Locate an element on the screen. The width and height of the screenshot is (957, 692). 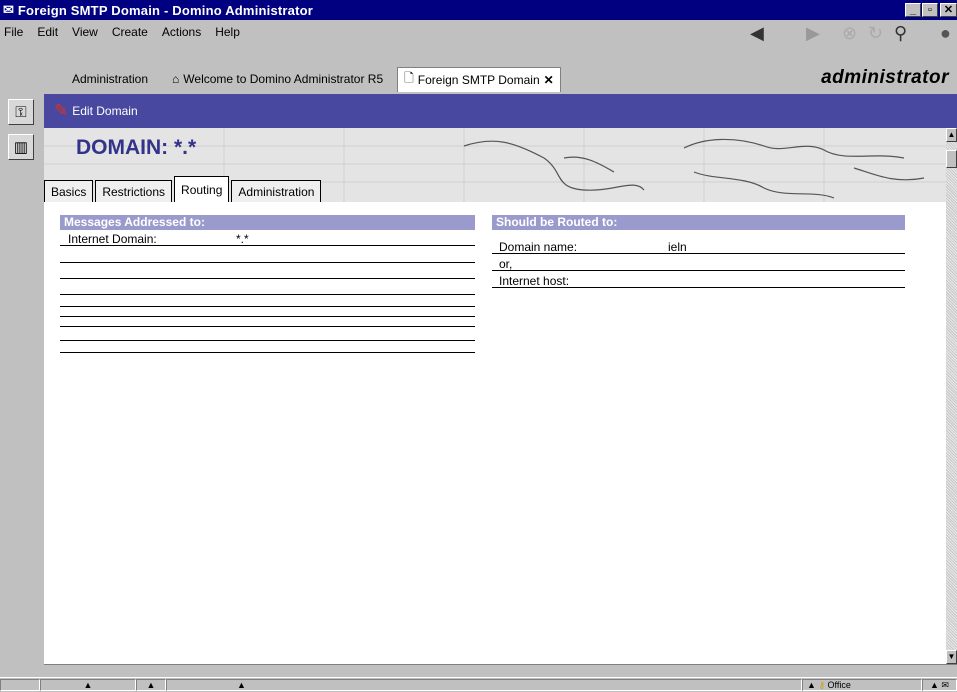
tab-routing: Routing is located at coordinates (202, 189).